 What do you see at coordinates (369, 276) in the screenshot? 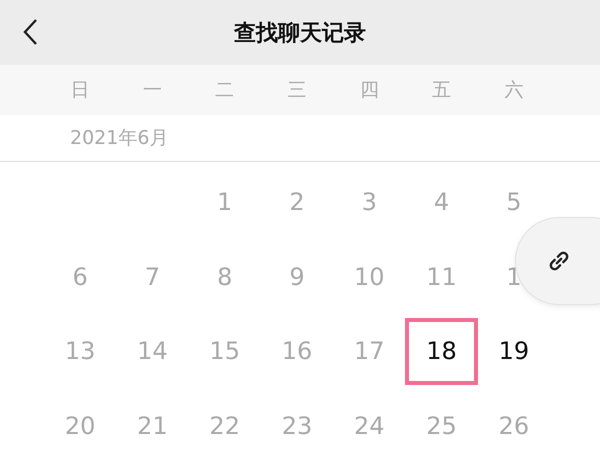
I see `calendar-day: 10` at bounding box center [369, 276].